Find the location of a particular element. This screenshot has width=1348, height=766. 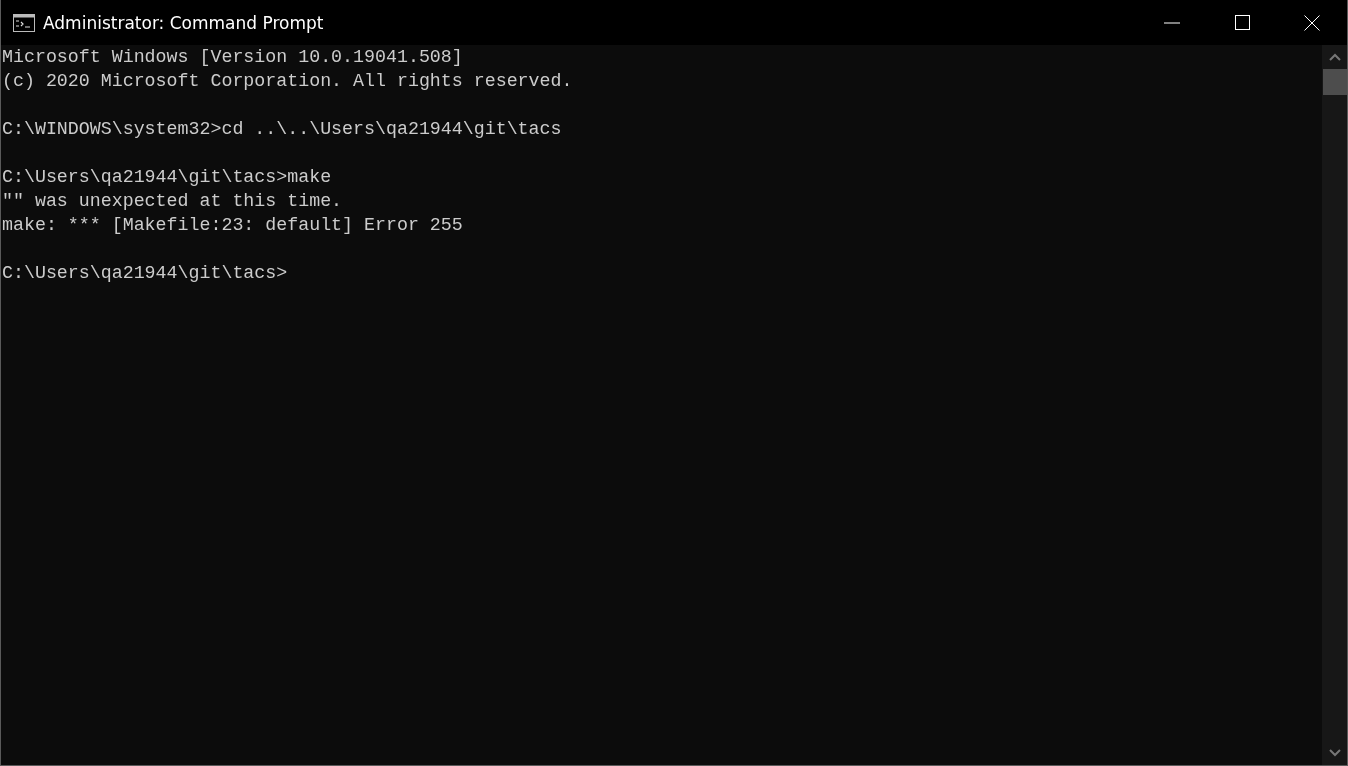

console-line: C:\WINDOWS\system32>cd ..\..\Users\qa21944\git\tacs is located at coordinates (282, 129).